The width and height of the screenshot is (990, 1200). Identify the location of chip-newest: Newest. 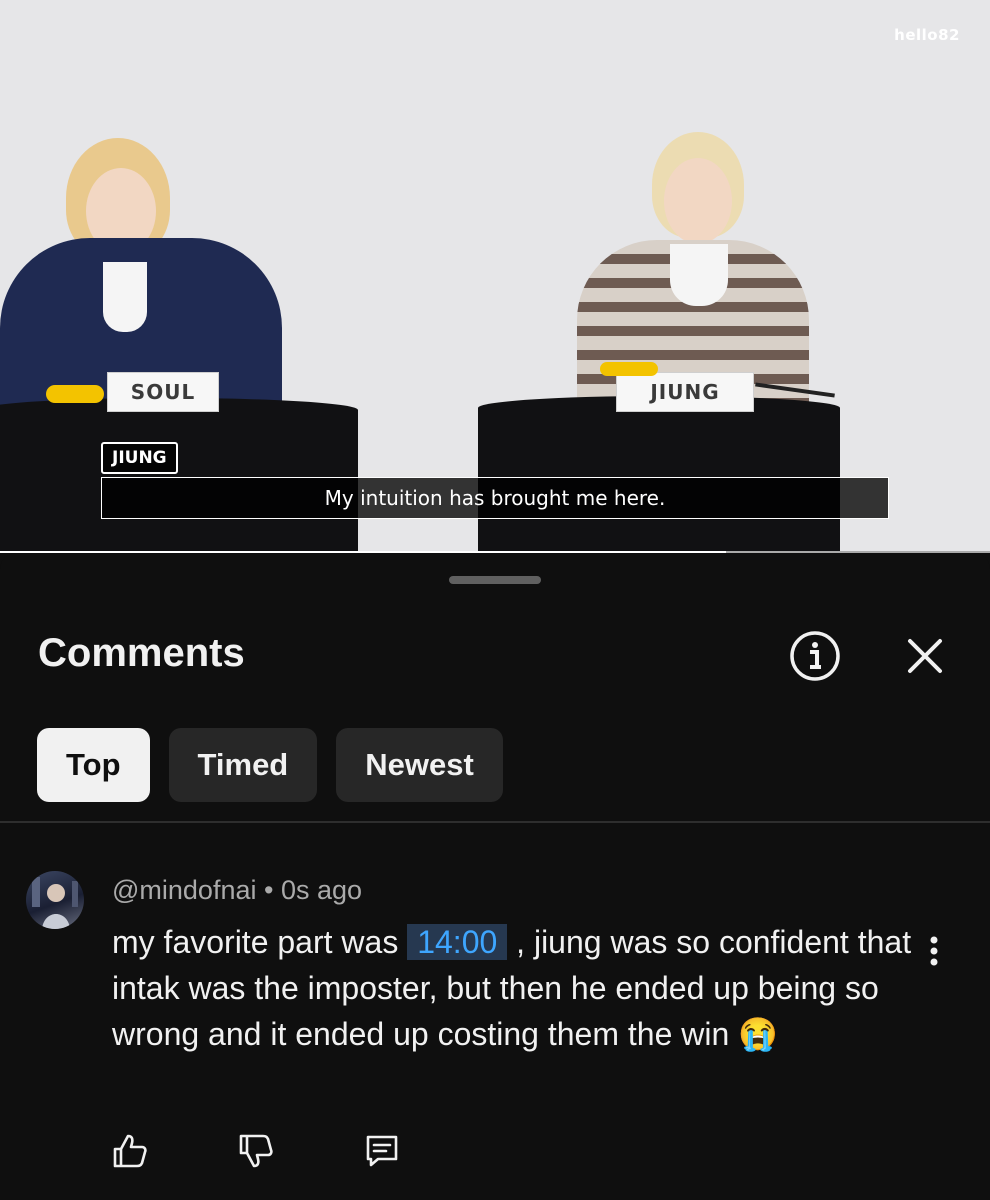
(419, 765).